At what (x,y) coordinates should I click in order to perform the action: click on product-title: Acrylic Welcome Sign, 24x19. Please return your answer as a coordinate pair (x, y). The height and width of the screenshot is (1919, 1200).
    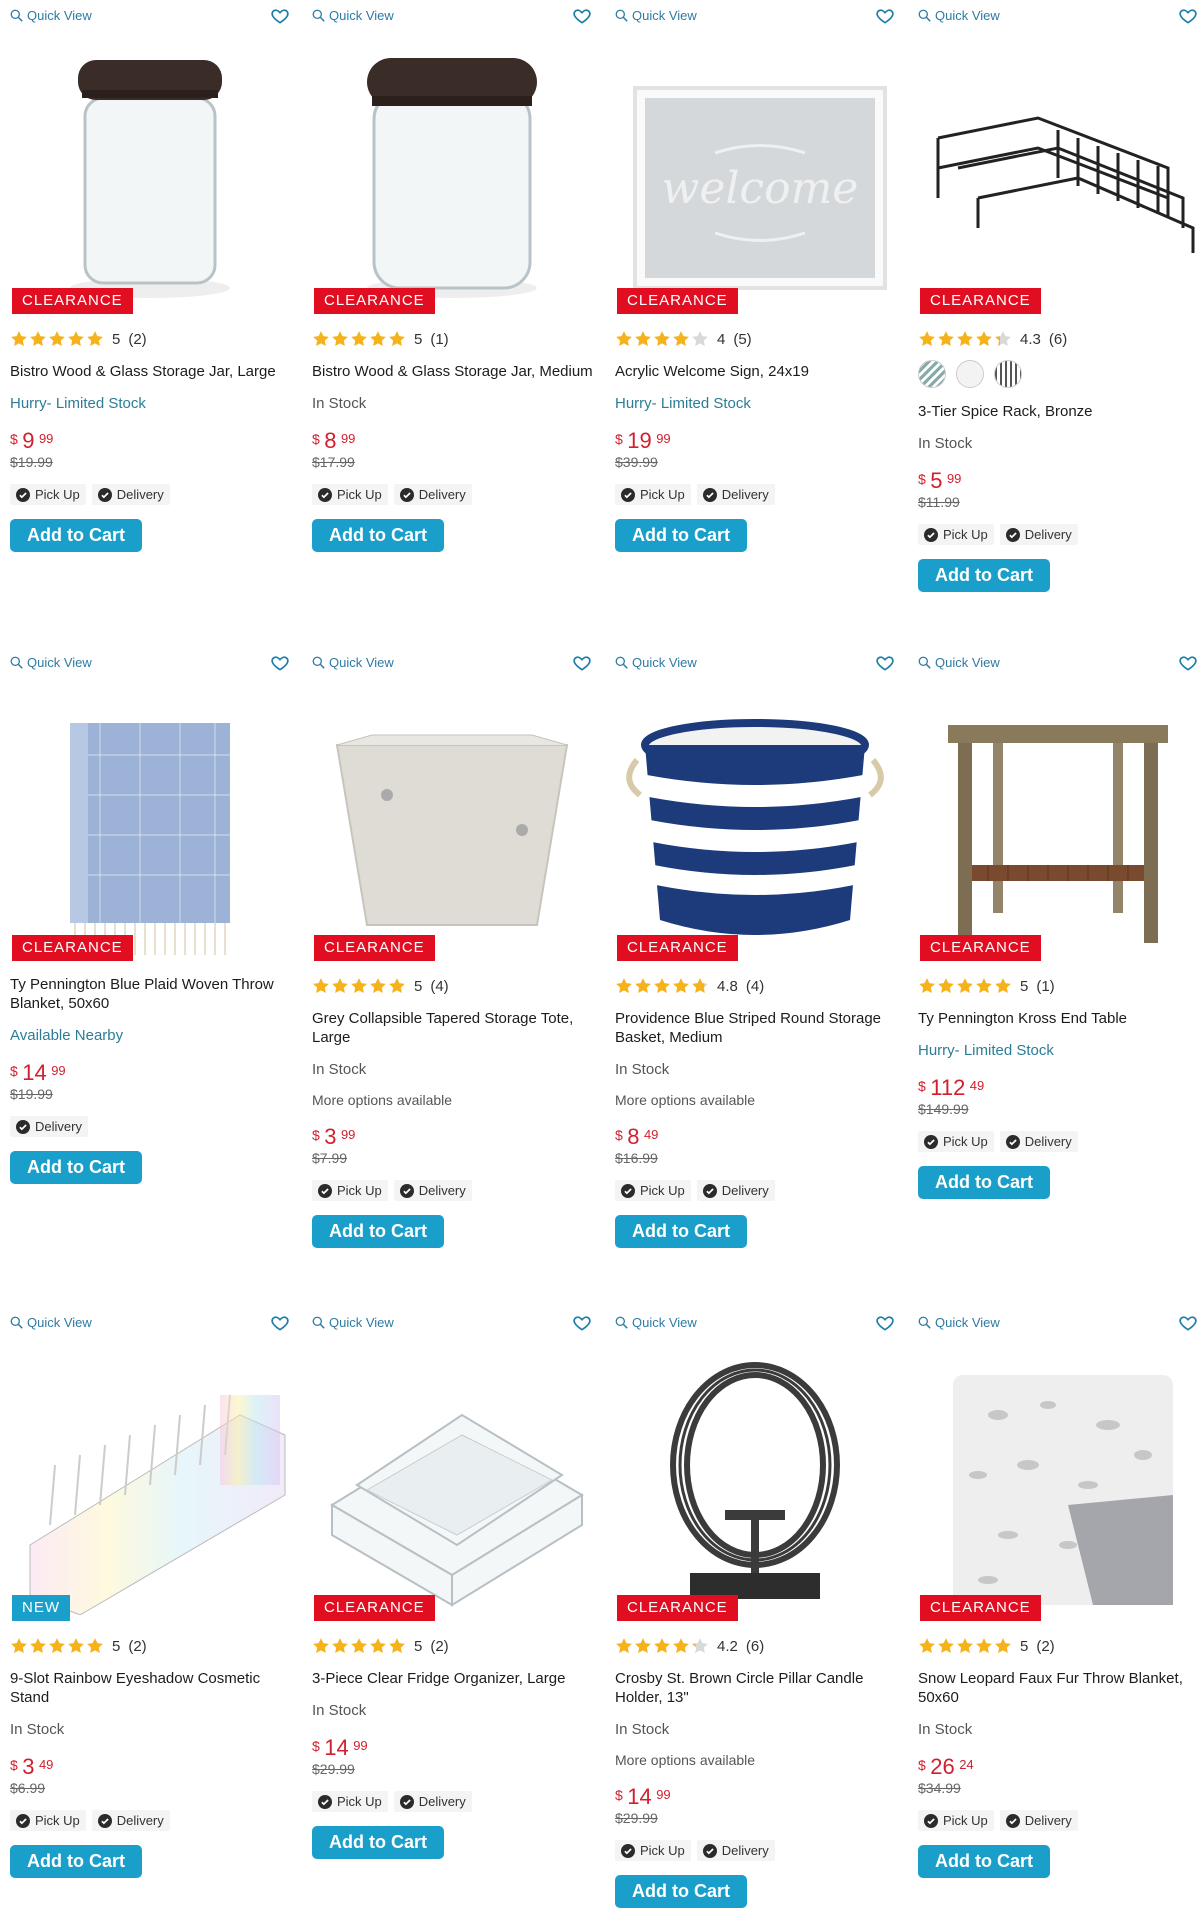
    Looking at the image, I should click on (760, 371).